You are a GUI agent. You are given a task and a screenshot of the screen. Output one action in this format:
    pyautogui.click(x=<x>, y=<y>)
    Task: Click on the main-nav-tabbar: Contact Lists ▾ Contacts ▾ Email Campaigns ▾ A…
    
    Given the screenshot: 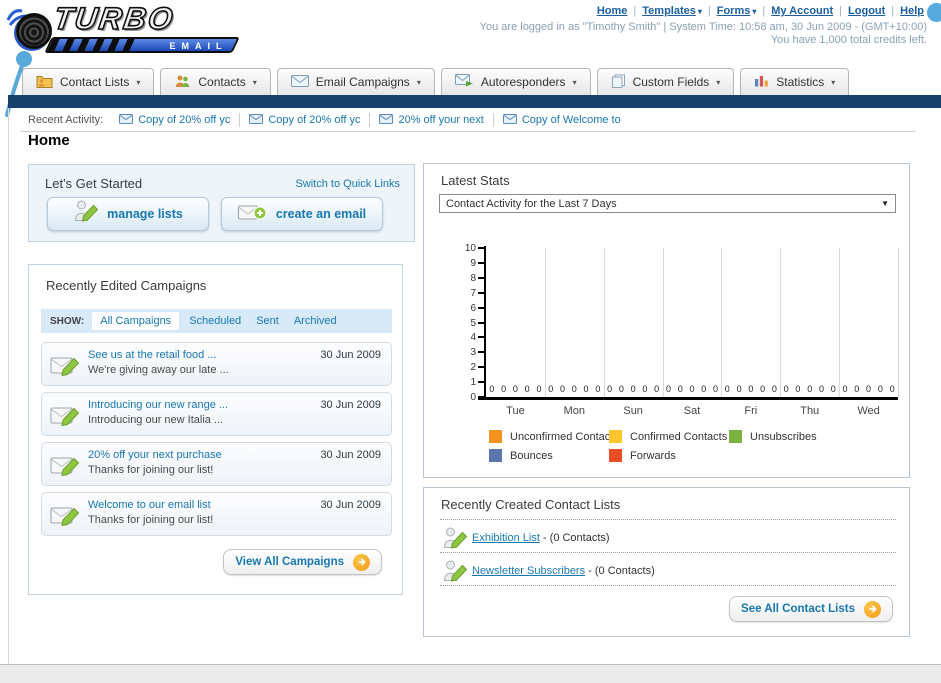 What is the action you would take?
    pyautogui.click(x=436, y=81)
    